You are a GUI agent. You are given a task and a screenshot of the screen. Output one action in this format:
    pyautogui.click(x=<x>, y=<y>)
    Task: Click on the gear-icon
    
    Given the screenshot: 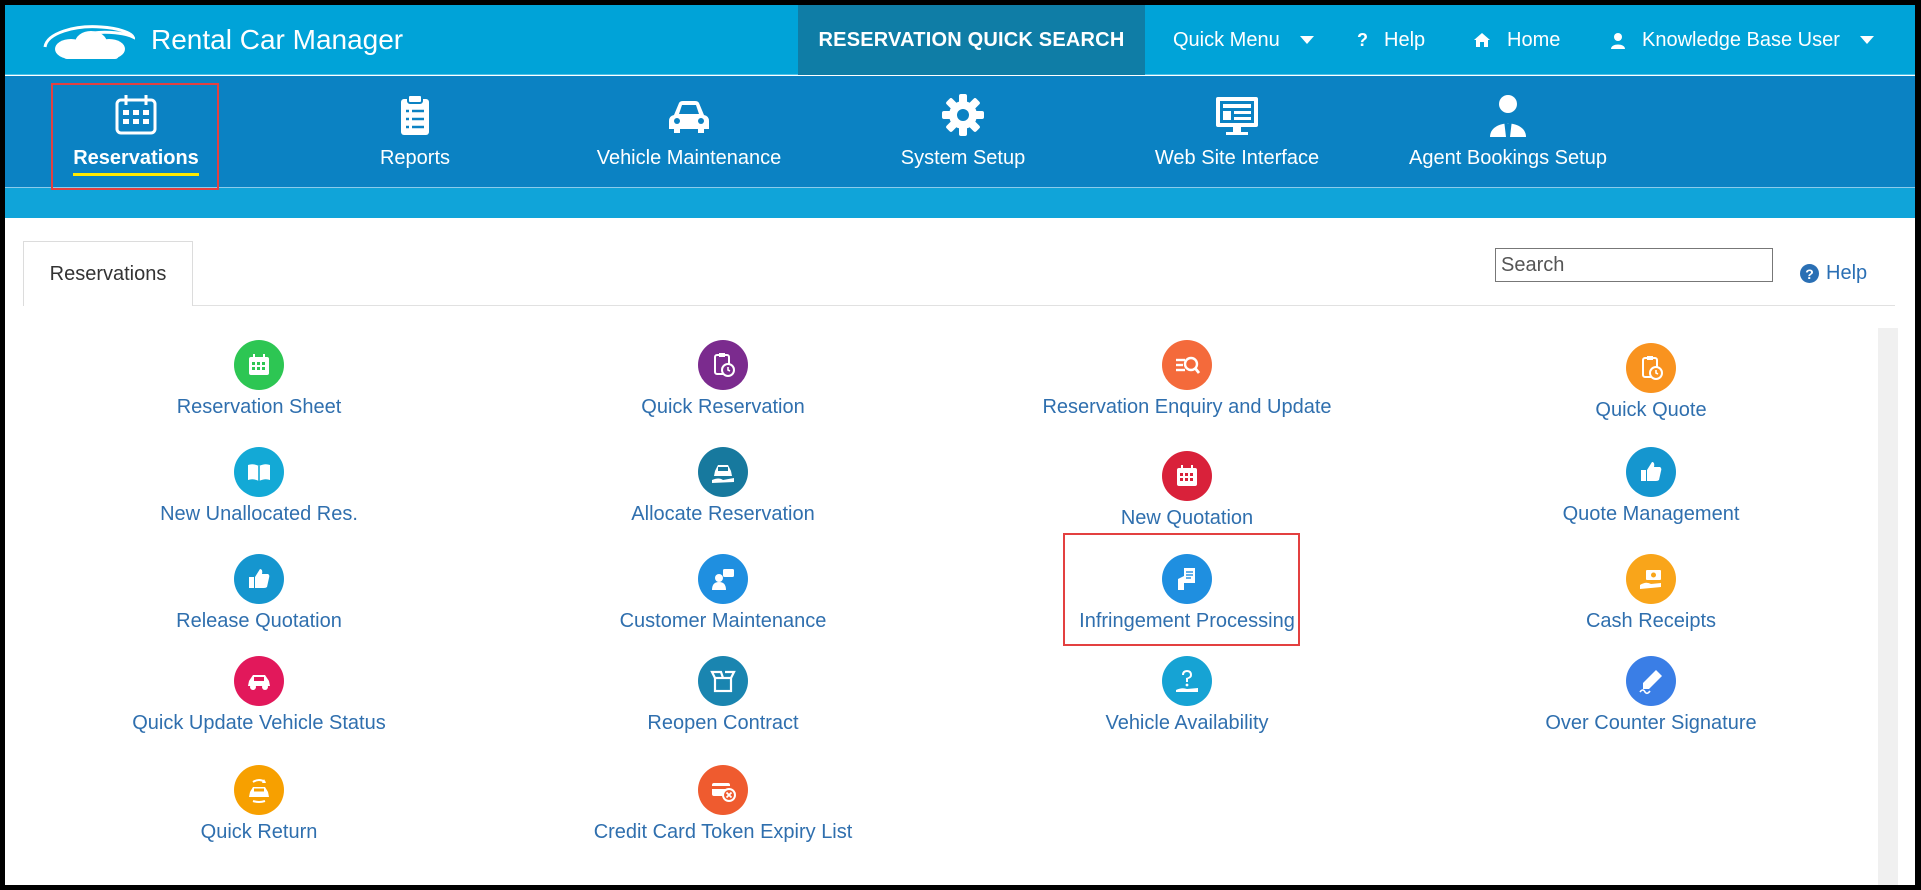 What is the action you would take?
    pyautogui.click(x=963, y=115)
    